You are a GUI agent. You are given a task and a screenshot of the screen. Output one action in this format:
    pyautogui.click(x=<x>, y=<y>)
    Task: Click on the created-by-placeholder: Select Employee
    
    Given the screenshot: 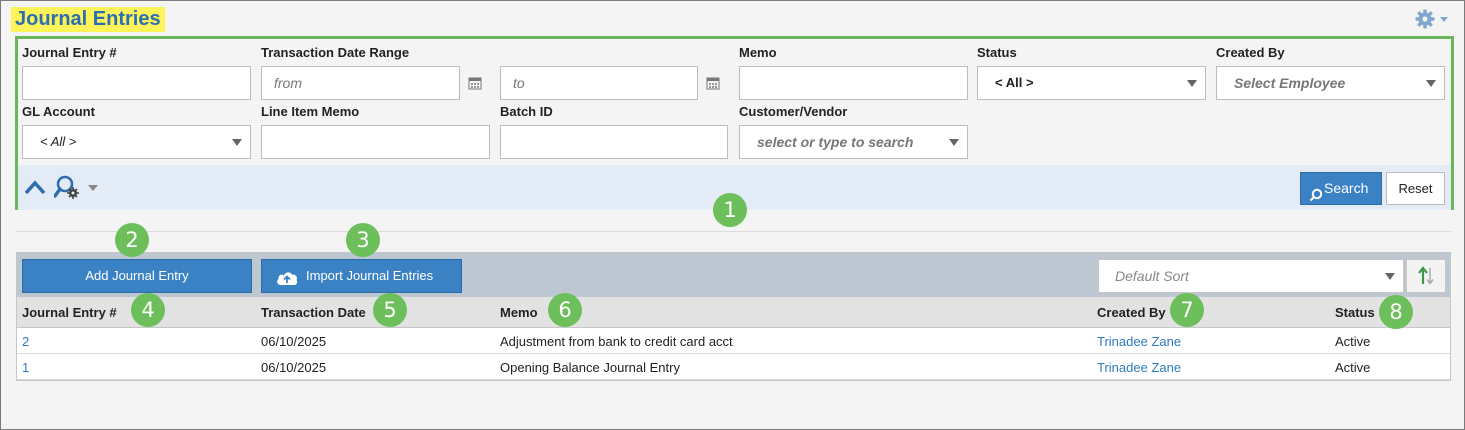 What is the action you would take?
    pyautogui.click(x=1290, y=83)
    